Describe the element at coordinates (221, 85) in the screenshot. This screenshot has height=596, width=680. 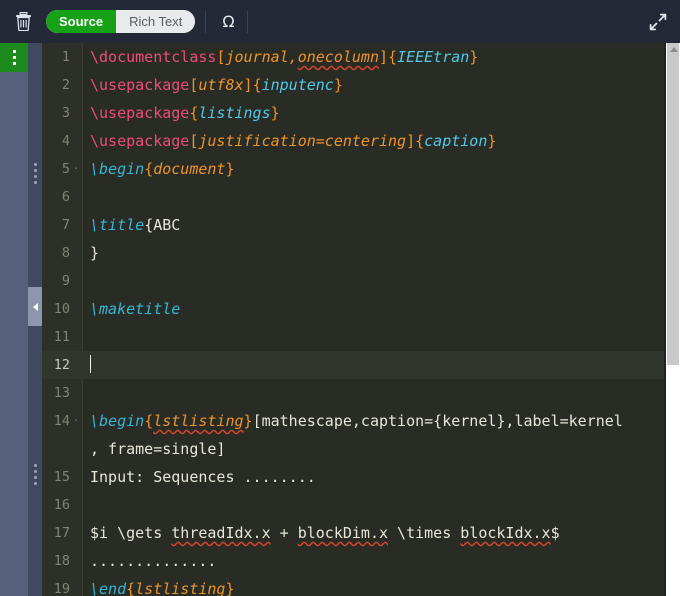
I see `code-token: utf8x` at that location.